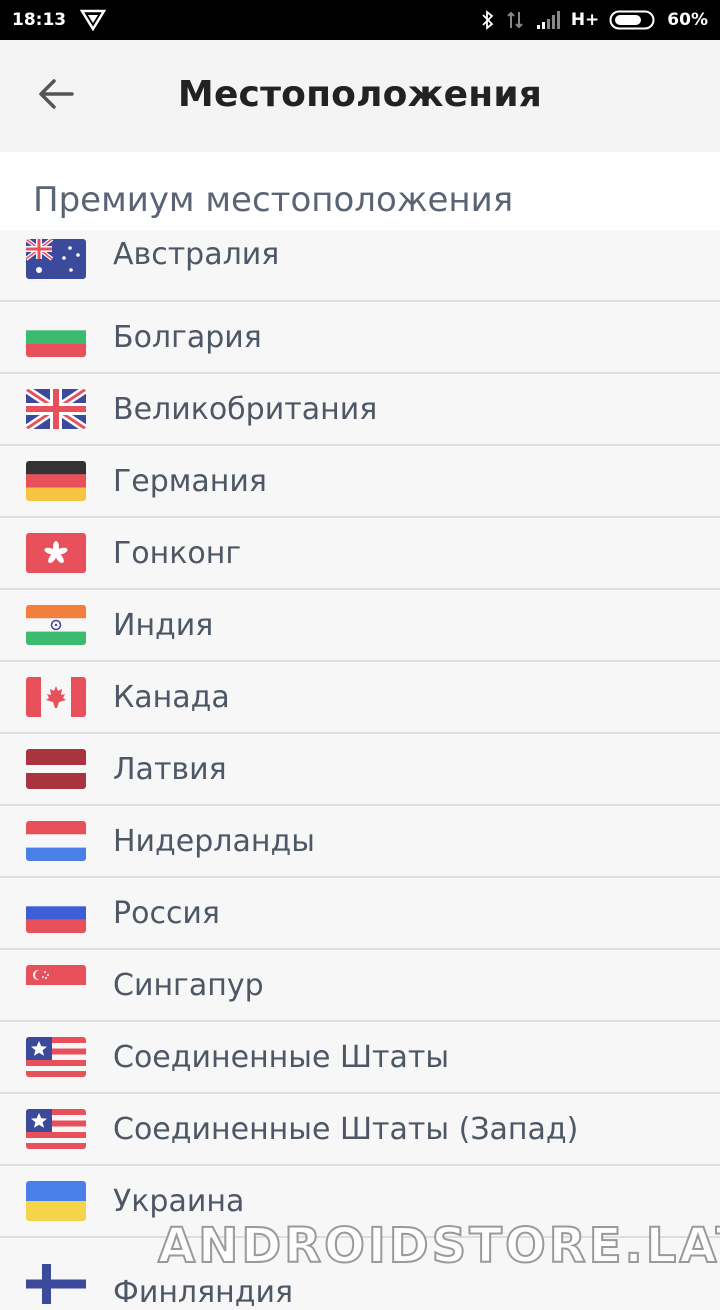 The width and height of the screenshot is (720, 1310). Describe the element at coordinates (163, 625) in the screenshot. I see `country-name: Индия` at that location.